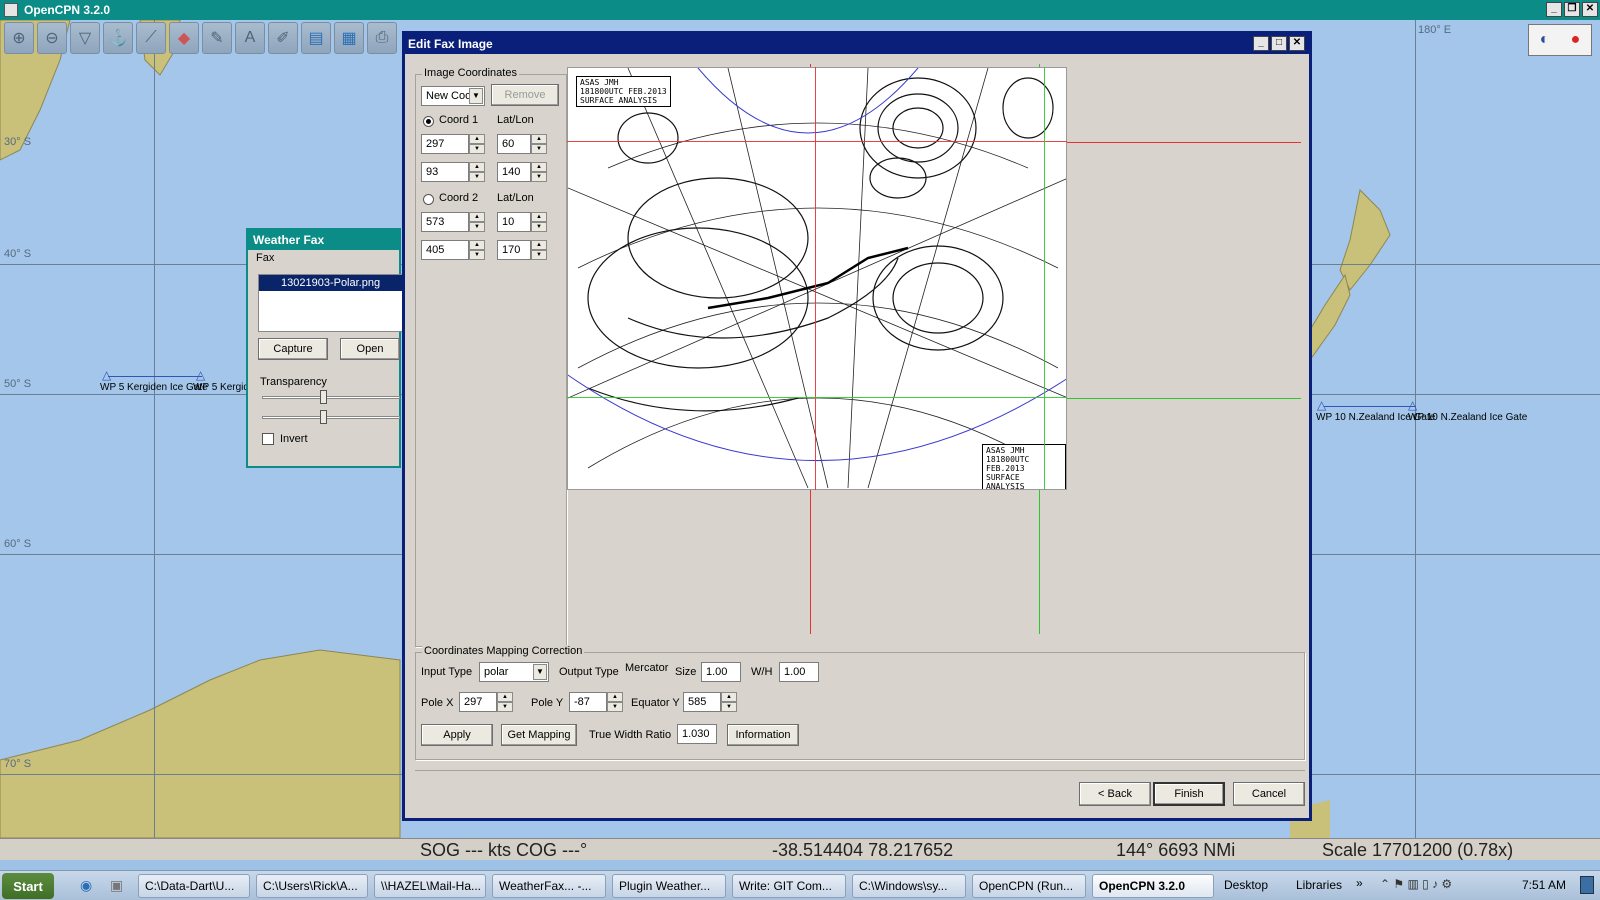 This screenshot has height=900, width=1600. Describe the element at coordinates (540, 672) in the screenshot. I see `chevron-down-icon: ▼` at that location.